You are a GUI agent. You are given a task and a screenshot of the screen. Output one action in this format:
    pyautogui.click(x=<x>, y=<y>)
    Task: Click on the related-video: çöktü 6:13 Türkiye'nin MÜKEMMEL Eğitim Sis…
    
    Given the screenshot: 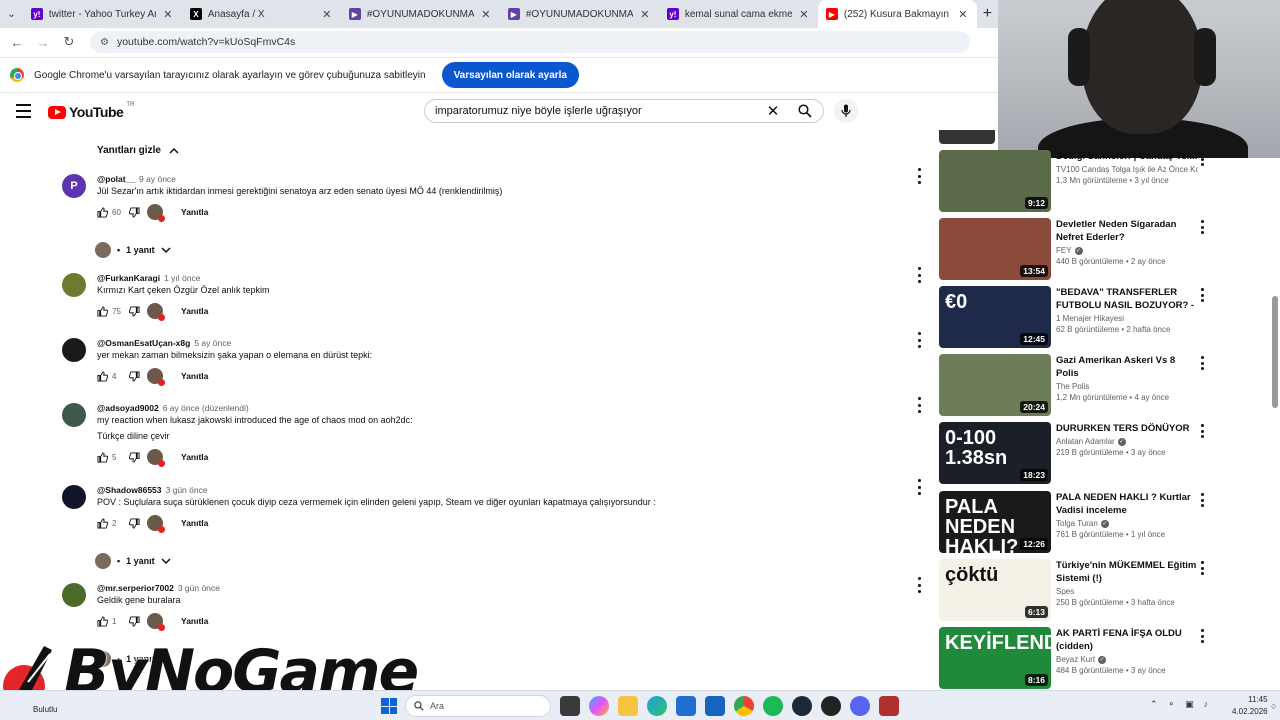 What is the action you would take?
    pyautogui.click(x=1074, y=590)
    